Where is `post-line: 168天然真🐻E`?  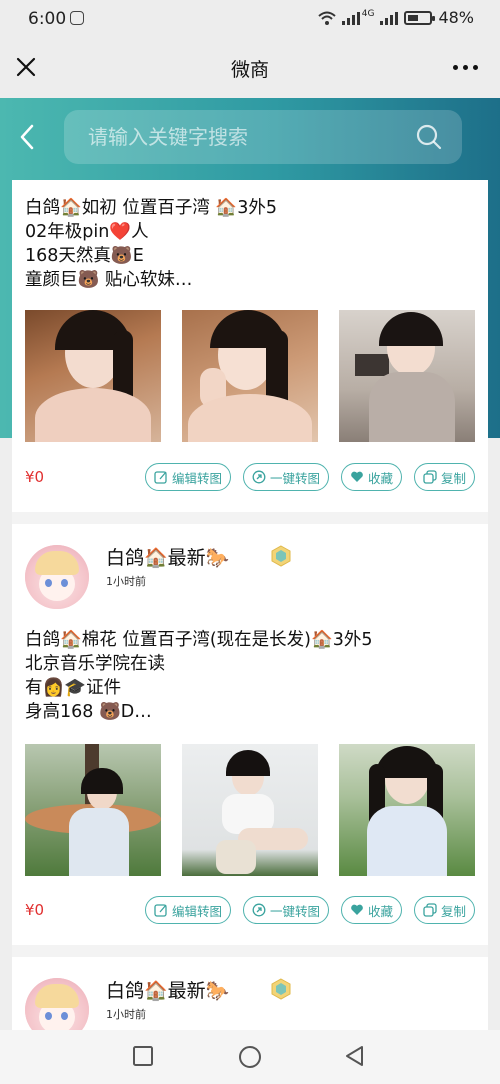
post-line: 168天然真🐻E is located at coordinates (84, 256).